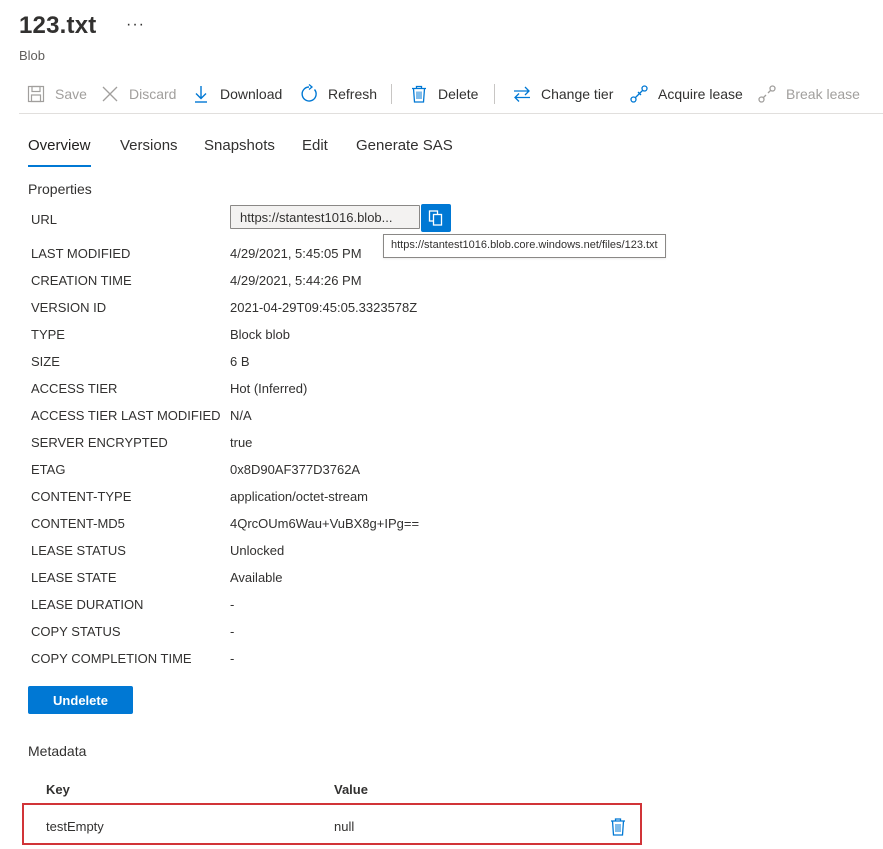 This screenshot has width=883, height=849. What do you see at coordinates (522, 94) in the screenshot?
I see `swap-arrows-icon` at bounding box center [522, 94].